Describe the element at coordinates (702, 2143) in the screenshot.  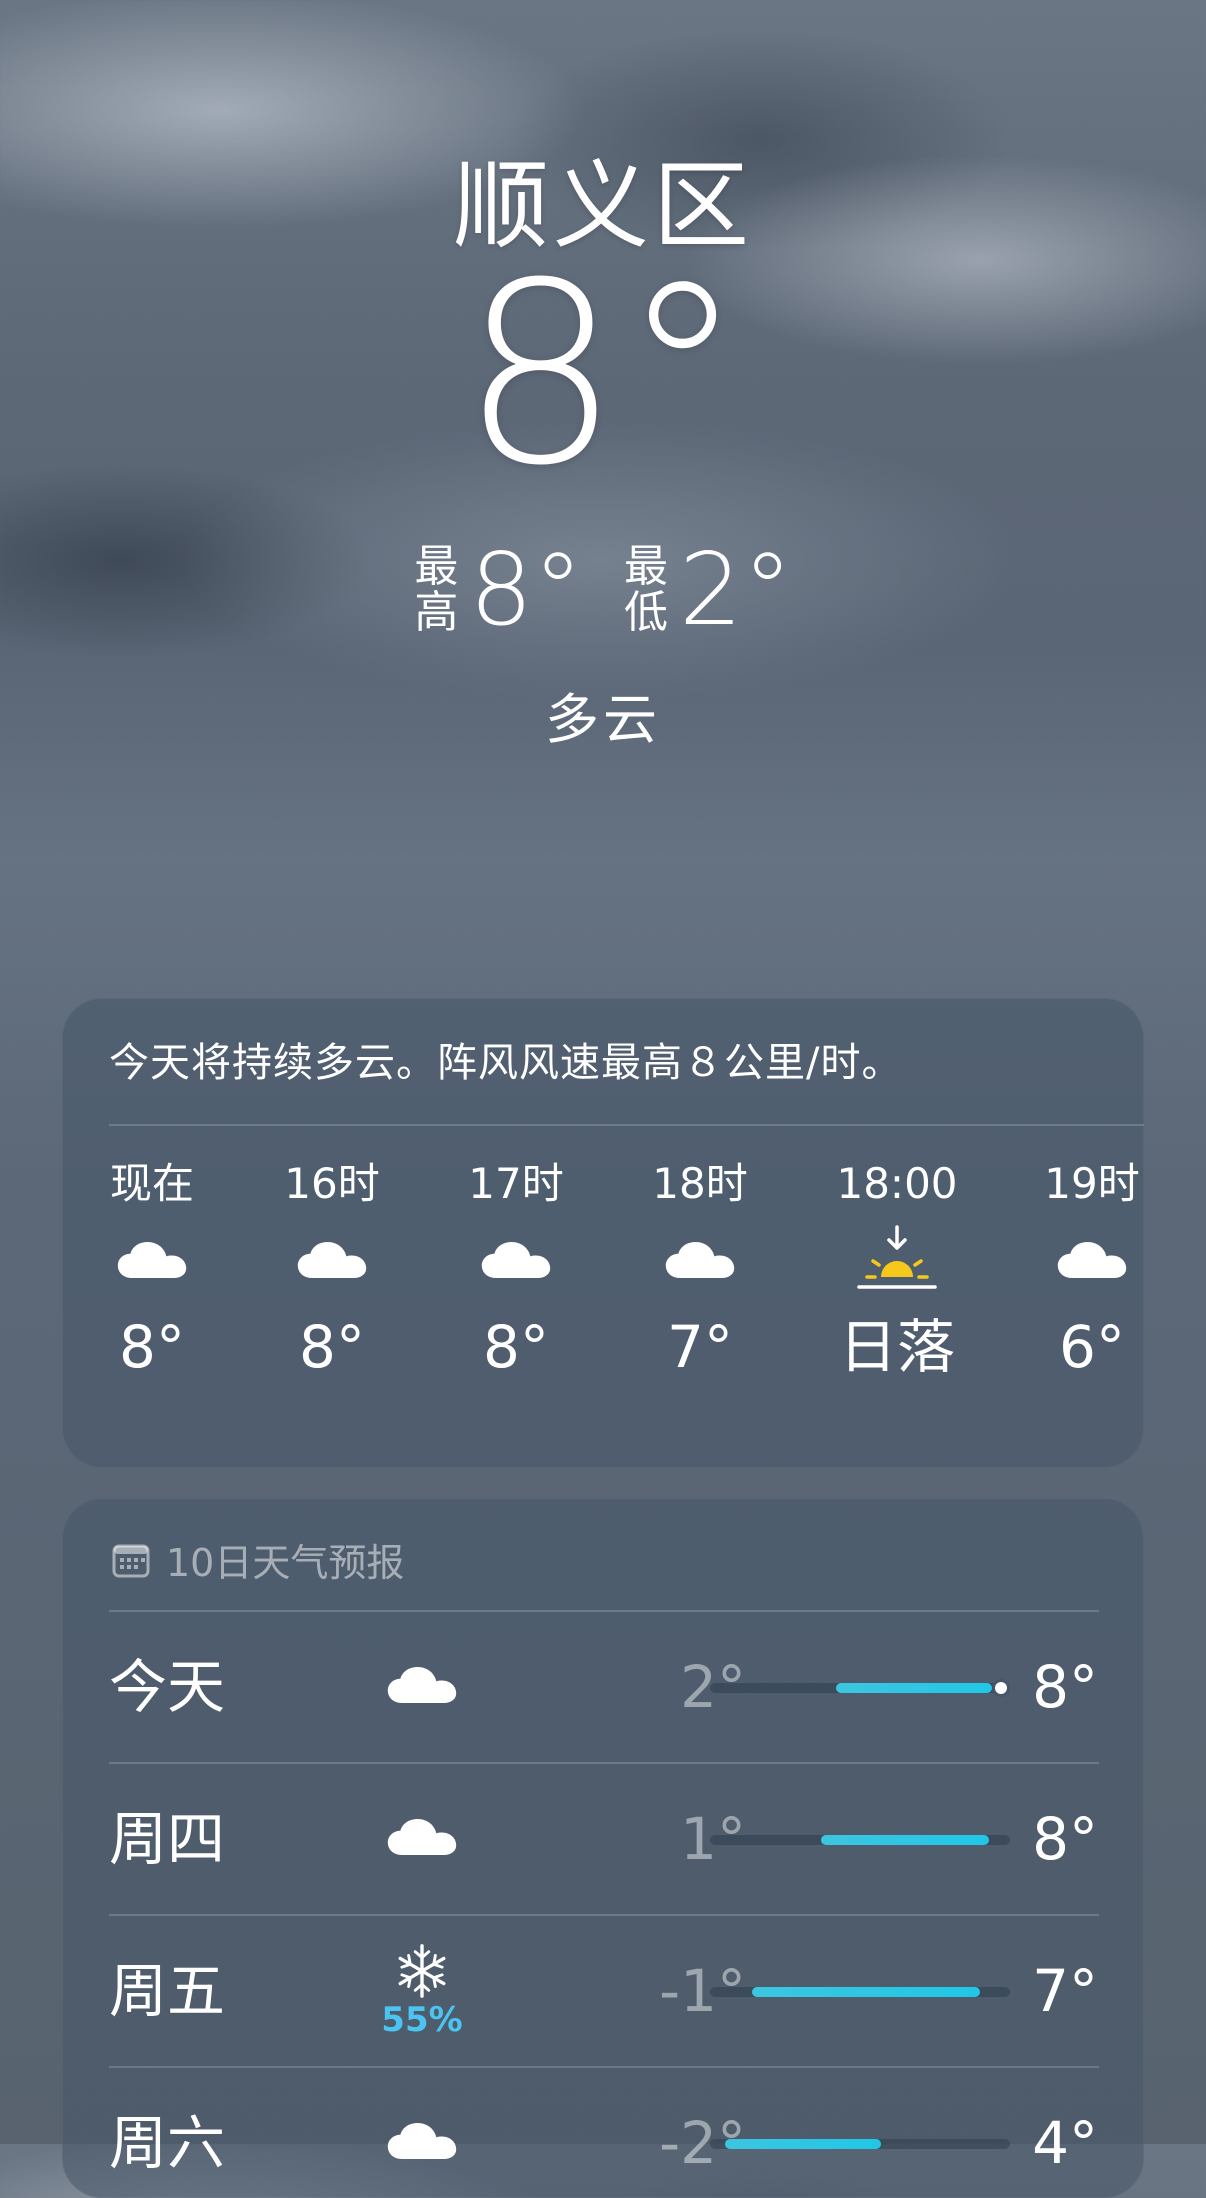
I see `day-low-temperature: -2°` at that location.